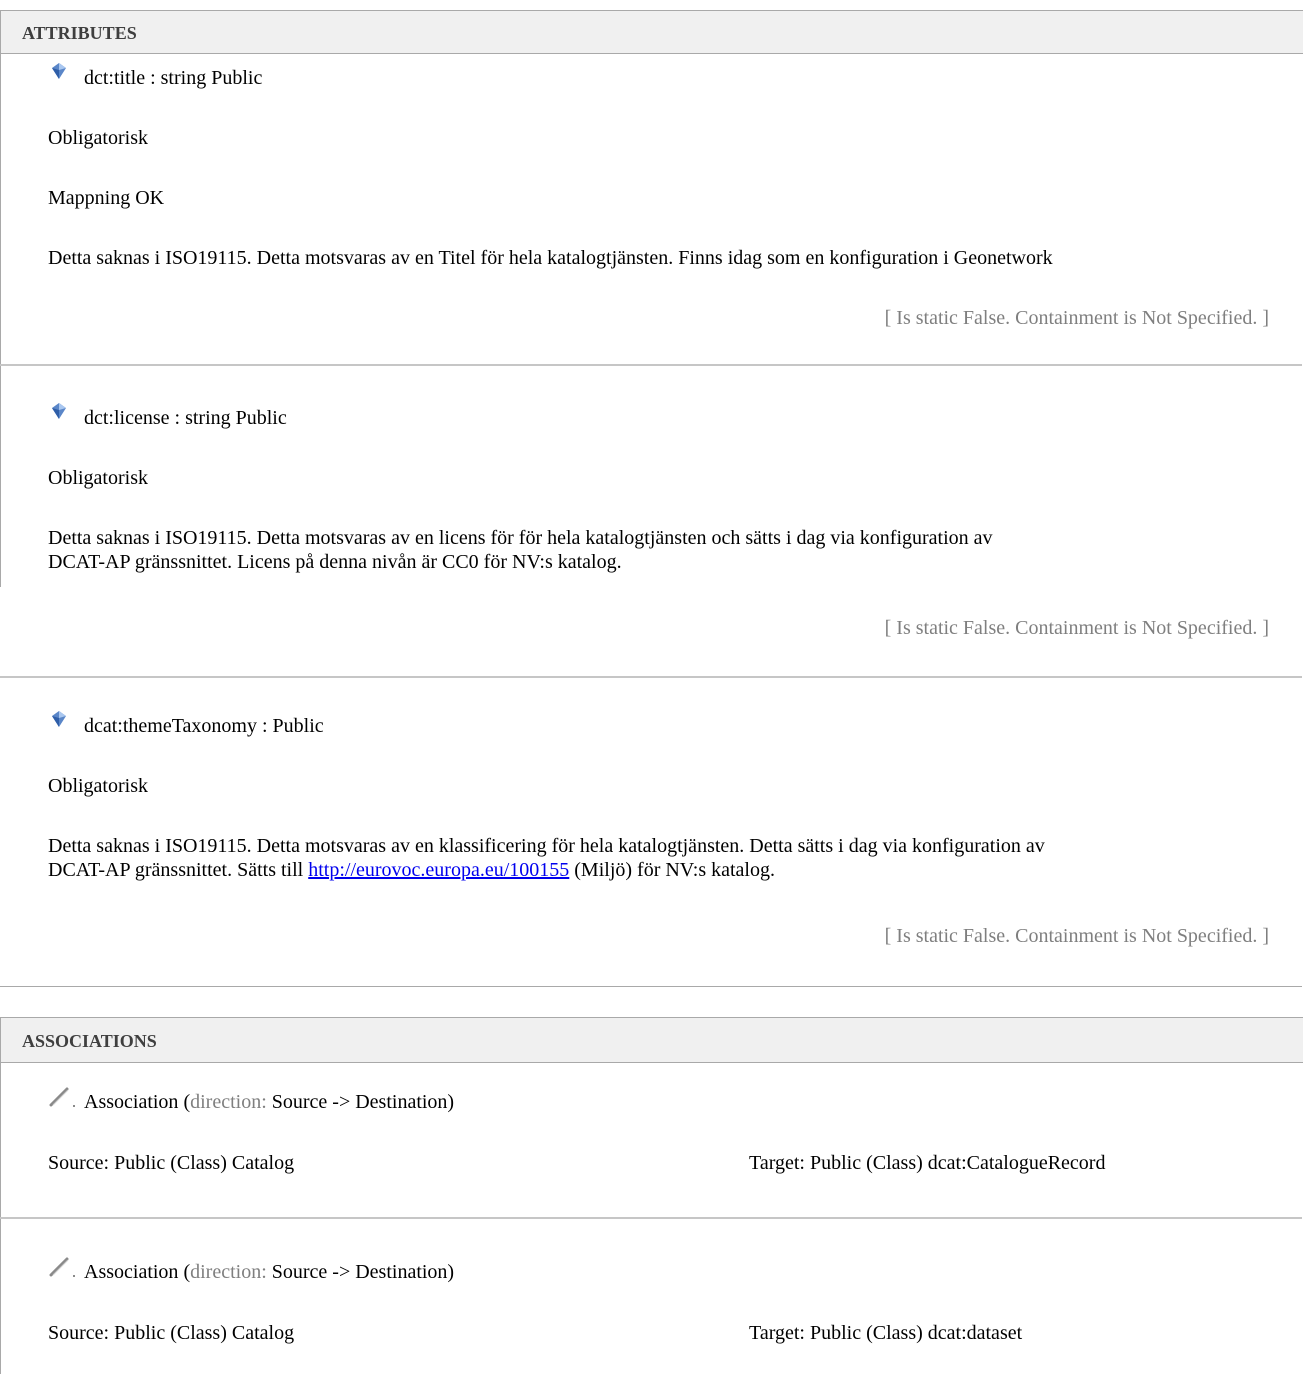 The image size is (1303, 1374). What do you see at coordinates (652, 32) in the screenshot?
I see `attributes-header: ATTRIBUTES` at bounding box center [652, 32].